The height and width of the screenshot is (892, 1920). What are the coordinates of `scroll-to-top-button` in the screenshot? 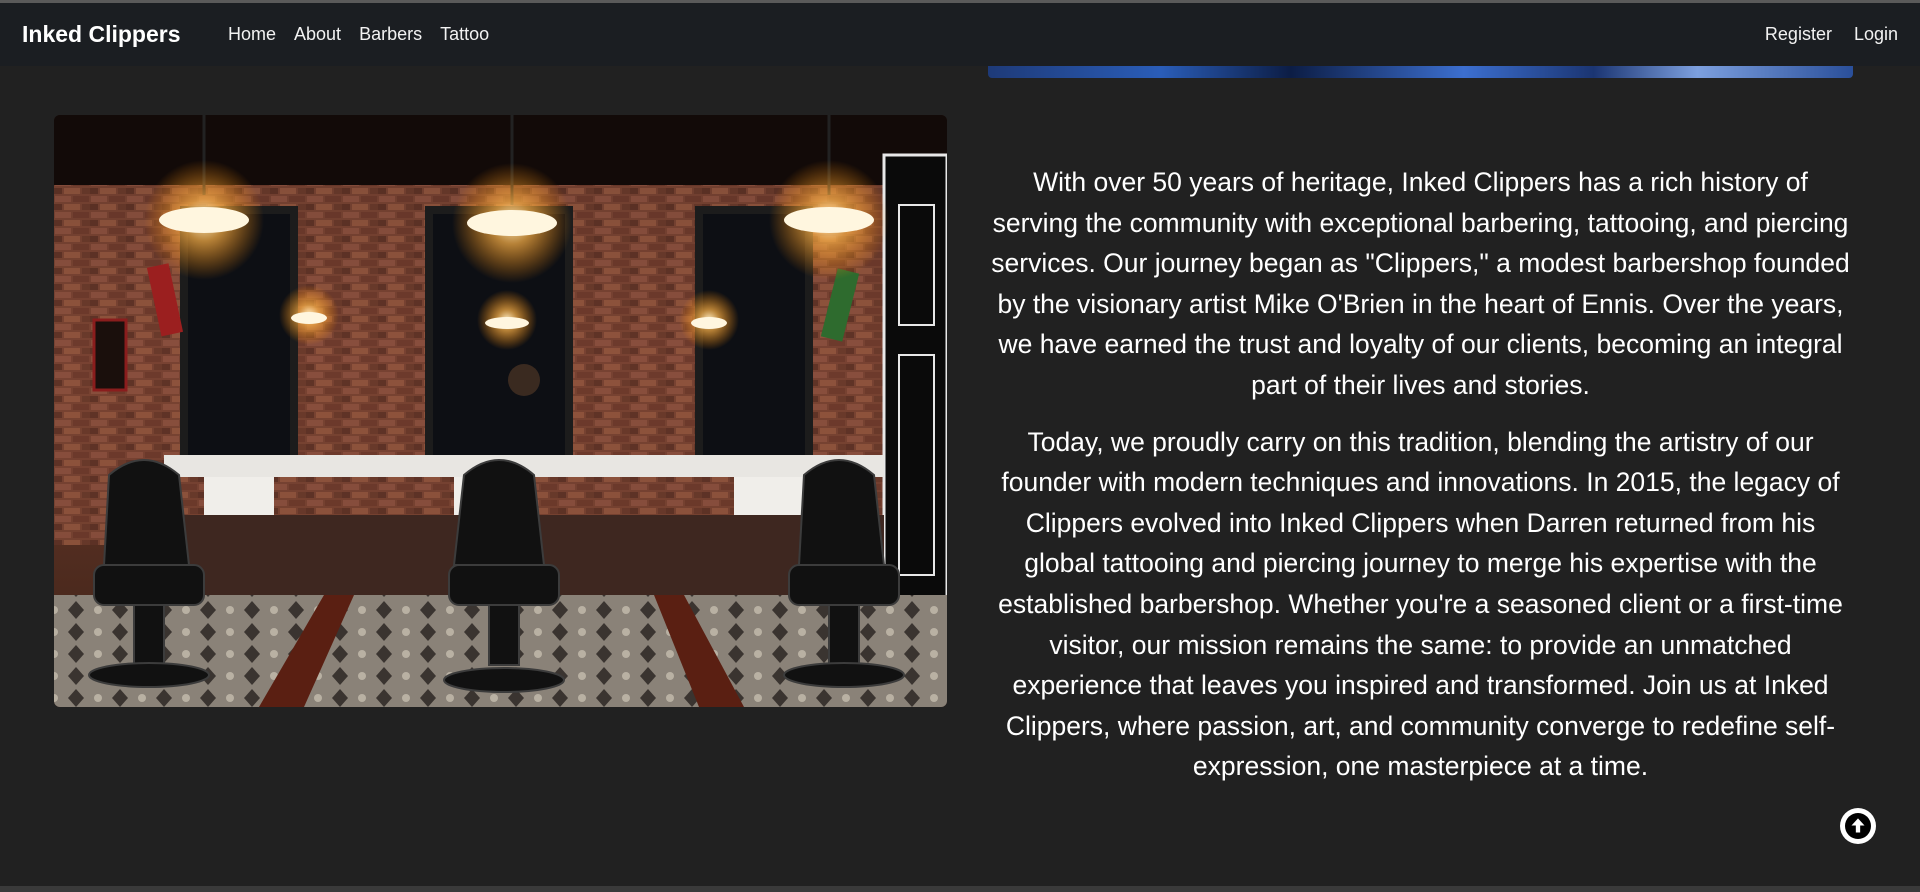 It's located at (1858, 826).